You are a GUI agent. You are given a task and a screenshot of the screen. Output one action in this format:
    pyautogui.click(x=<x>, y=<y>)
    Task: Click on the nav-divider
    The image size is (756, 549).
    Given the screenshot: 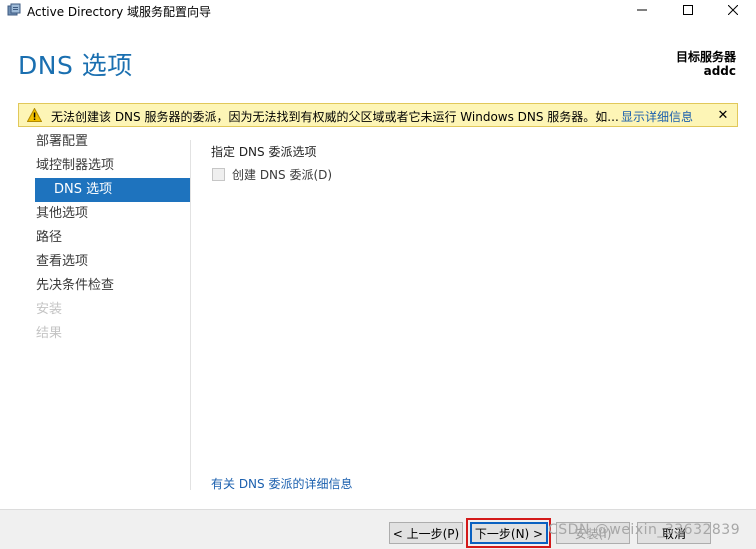 What is the action you would take?
    pyautogui.click(x=190, y=315)
    